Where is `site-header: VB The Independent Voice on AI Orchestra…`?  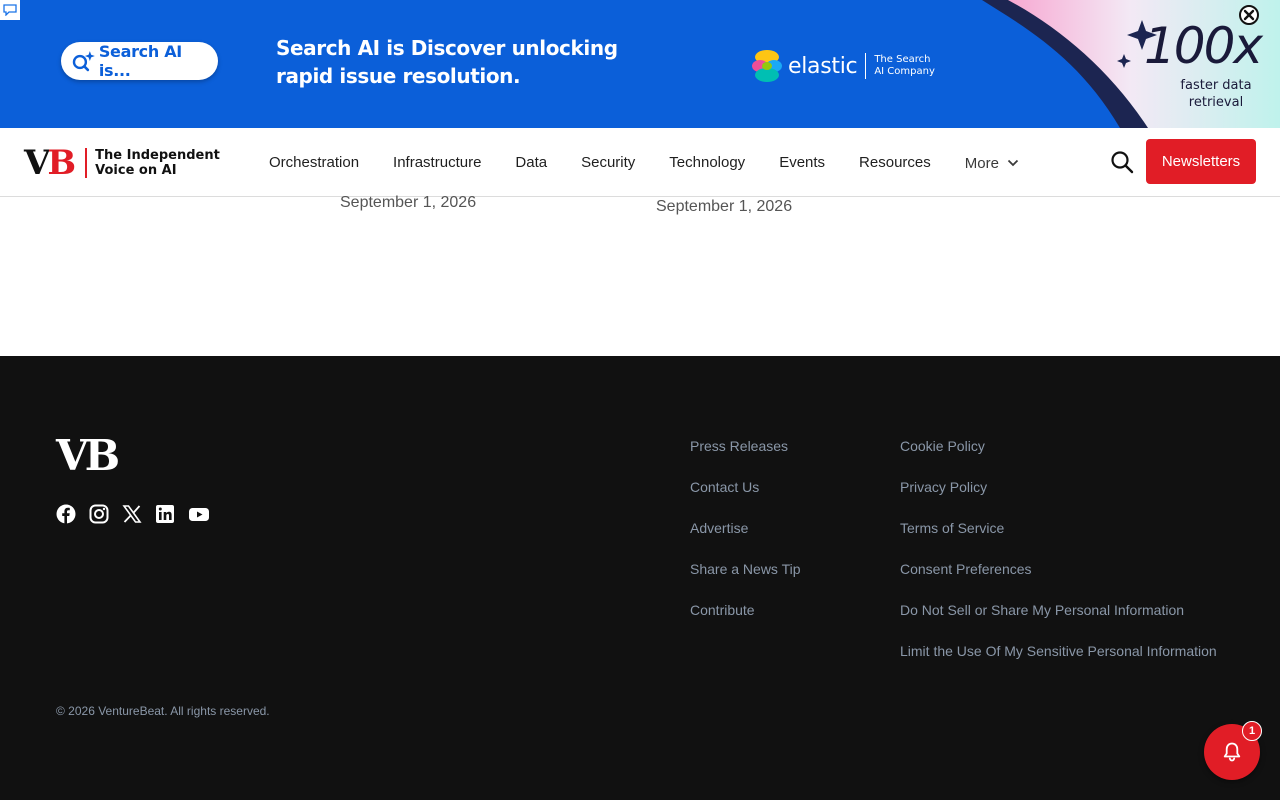
site-header: VB The Independent Voice on AI Orchestra… is located at coordinates (640, 162).